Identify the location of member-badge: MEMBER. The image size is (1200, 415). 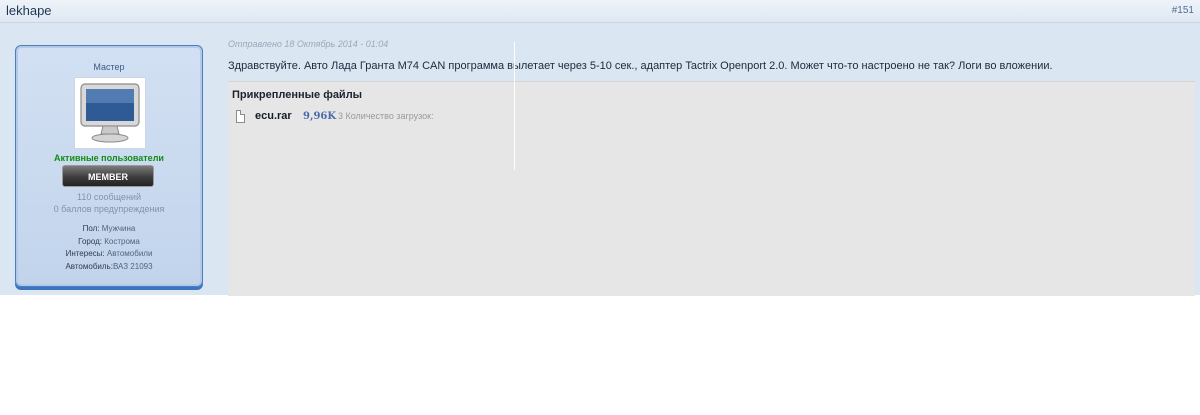
(108, 176).